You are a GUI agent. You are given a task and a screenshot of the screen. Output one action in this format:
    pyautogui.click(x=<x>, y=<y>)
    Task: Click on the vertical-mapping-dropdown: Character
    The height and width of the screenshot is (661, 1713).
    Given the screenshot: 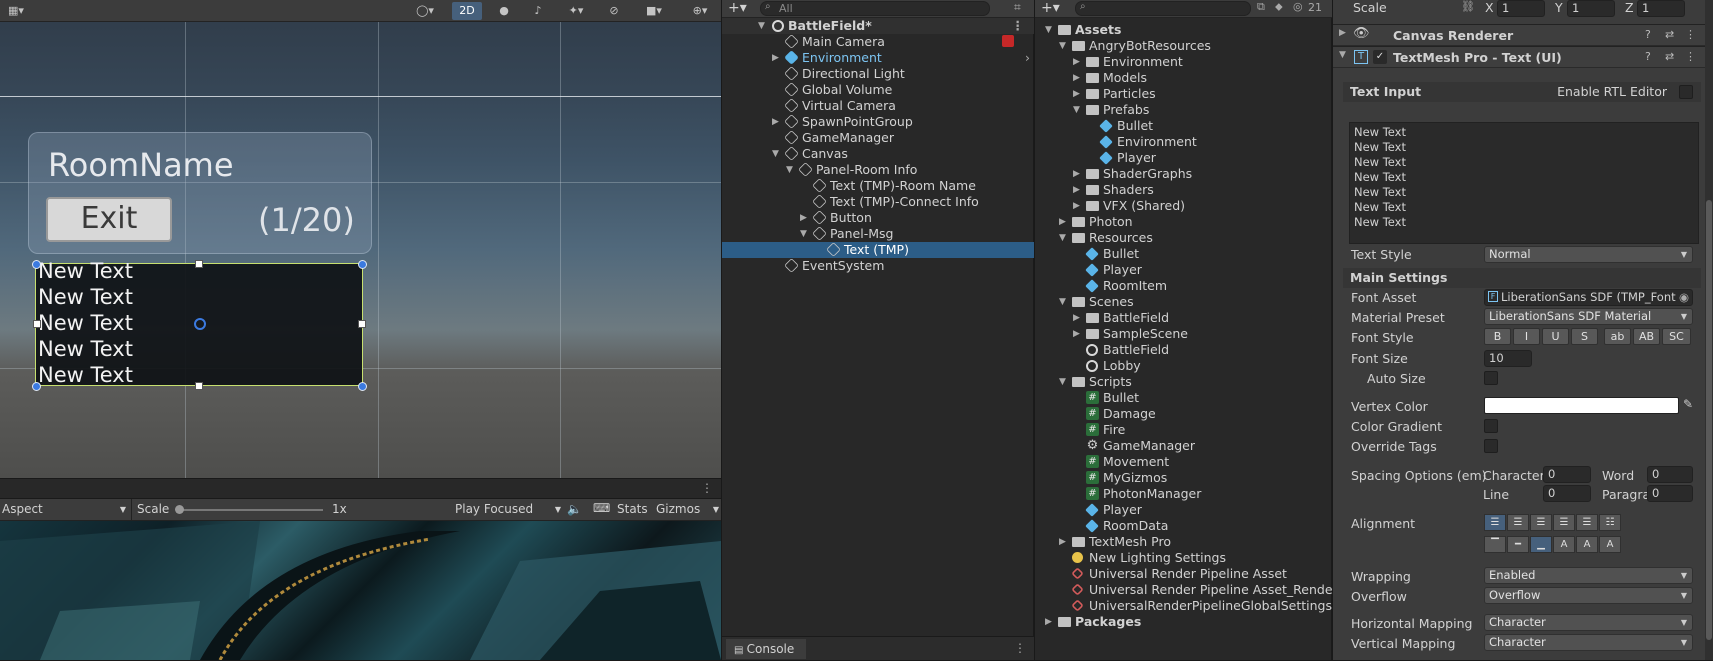 What is the action you would take?
    pyautogui.click(x=1588, y=642)
    